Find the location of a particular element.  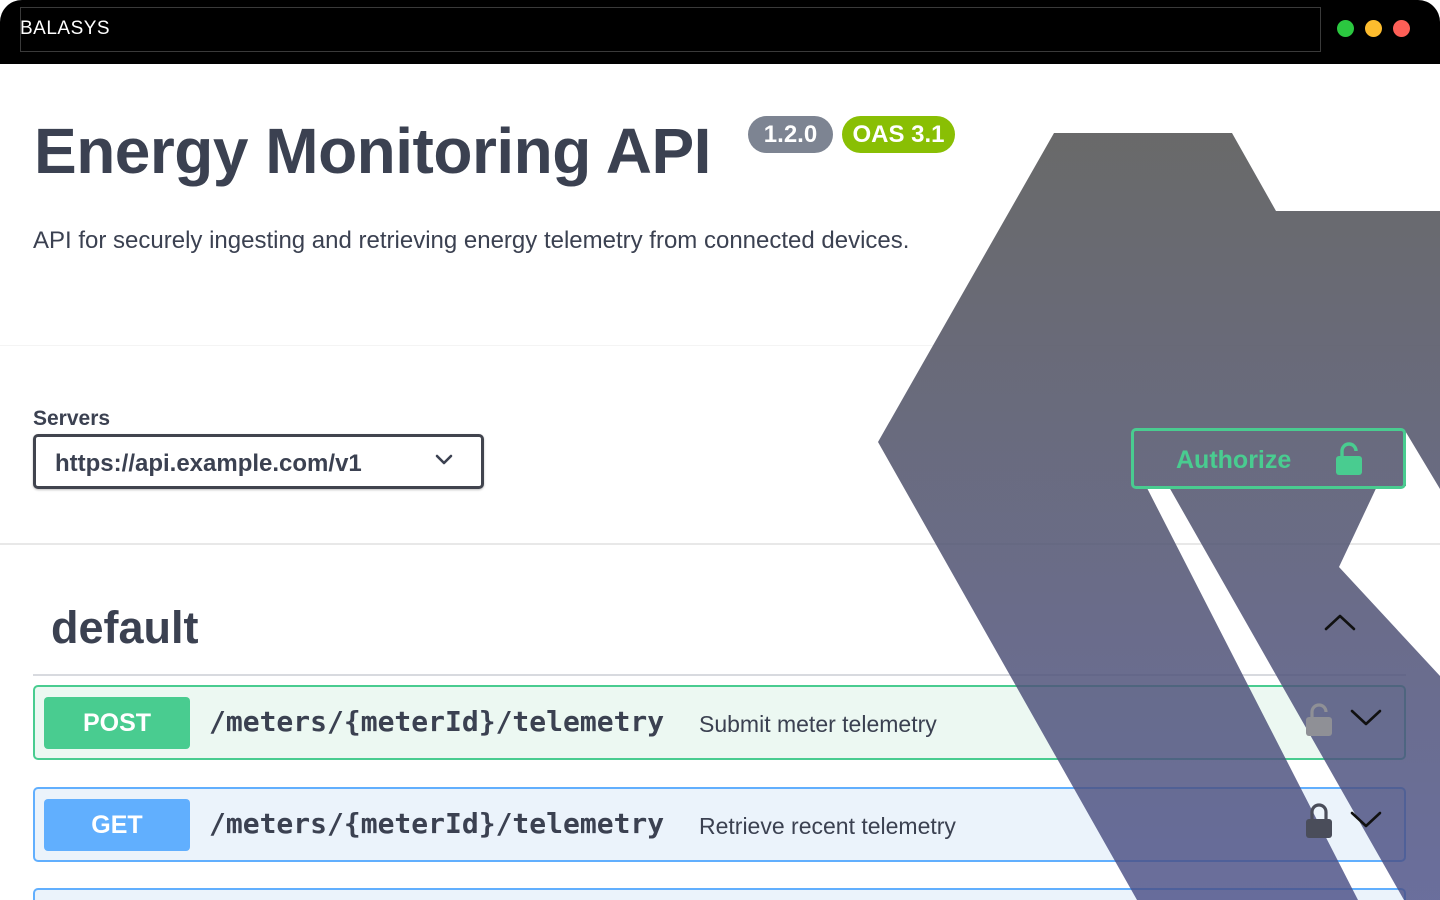

authorize-label: Authorize is located at coordinates (1234, 460).